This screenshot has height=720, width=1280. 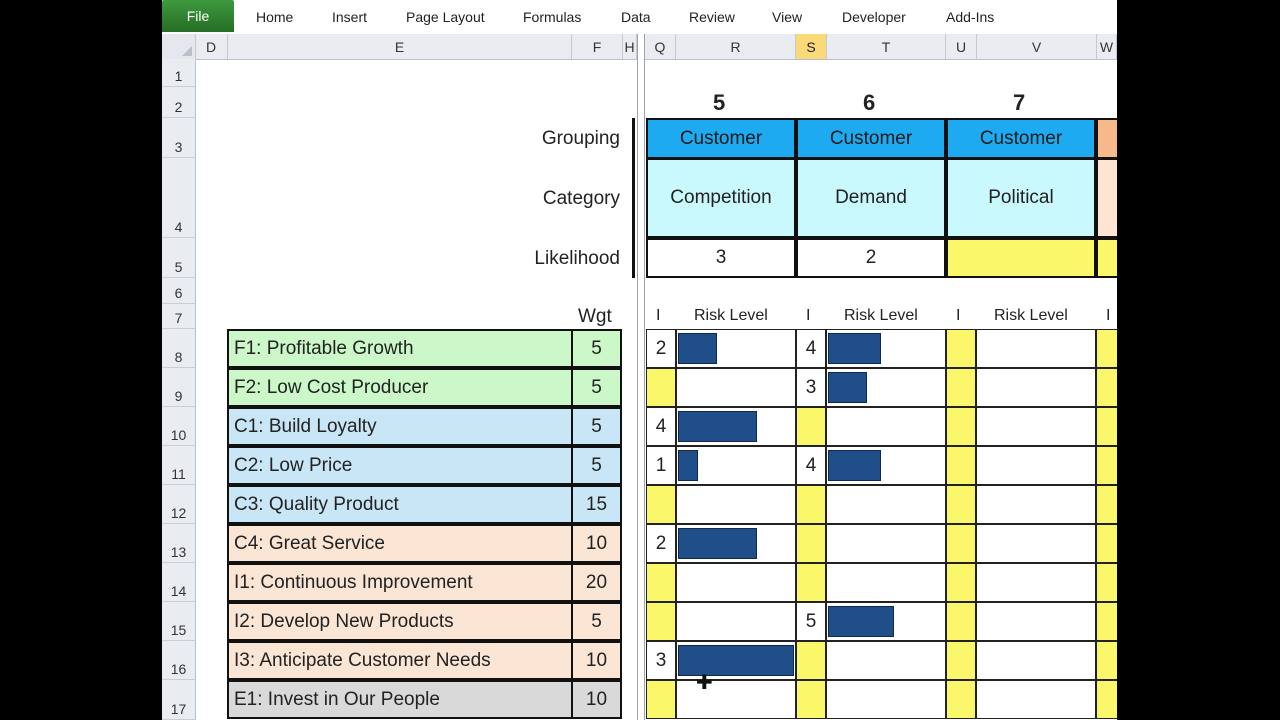 I want to click on objective-row: C2: Low Price 5, so click(x=424, y=465).